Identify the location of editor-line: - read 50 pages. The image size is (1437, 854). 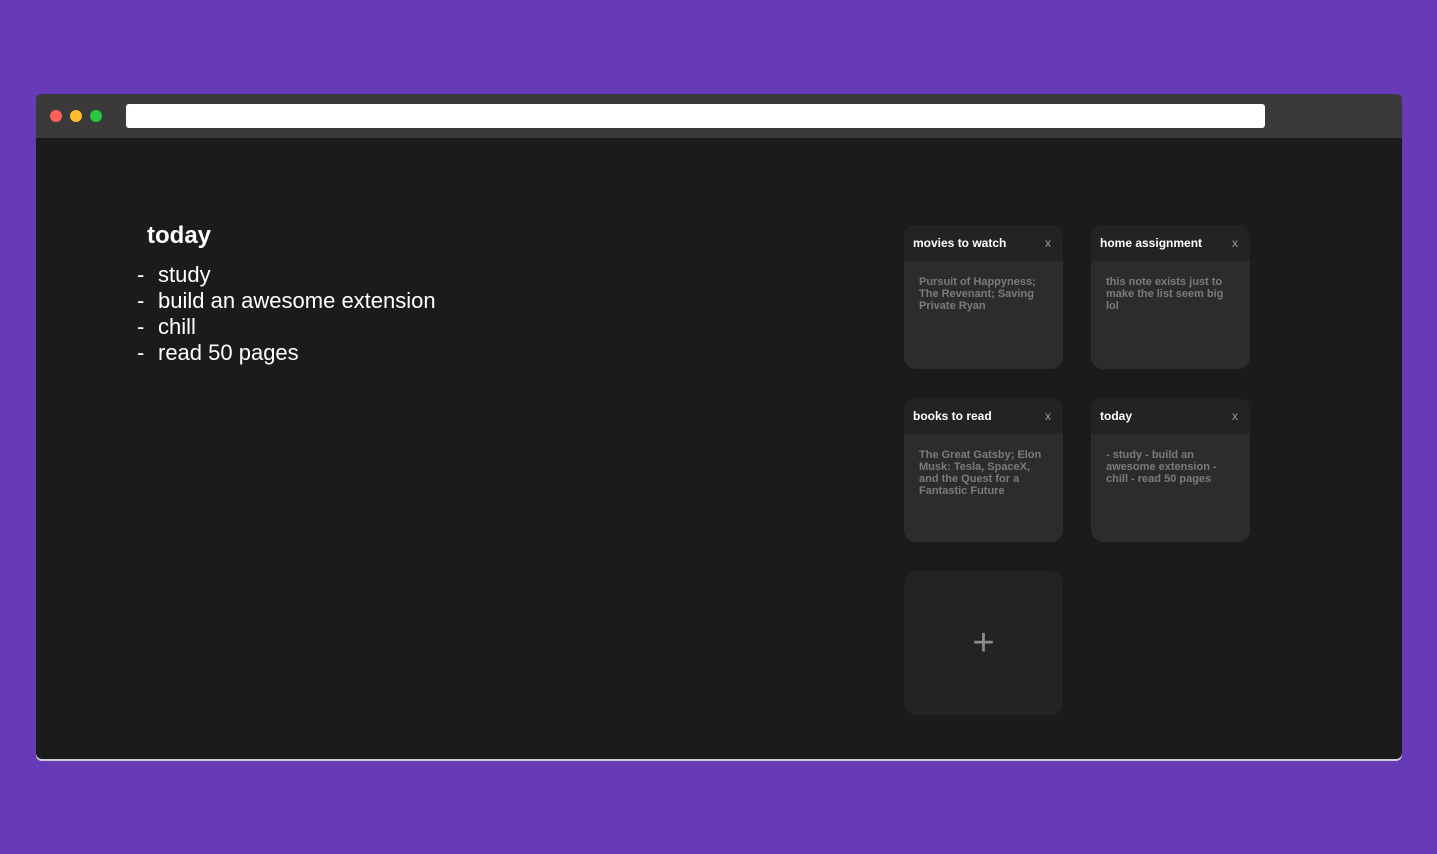
(286, 353).